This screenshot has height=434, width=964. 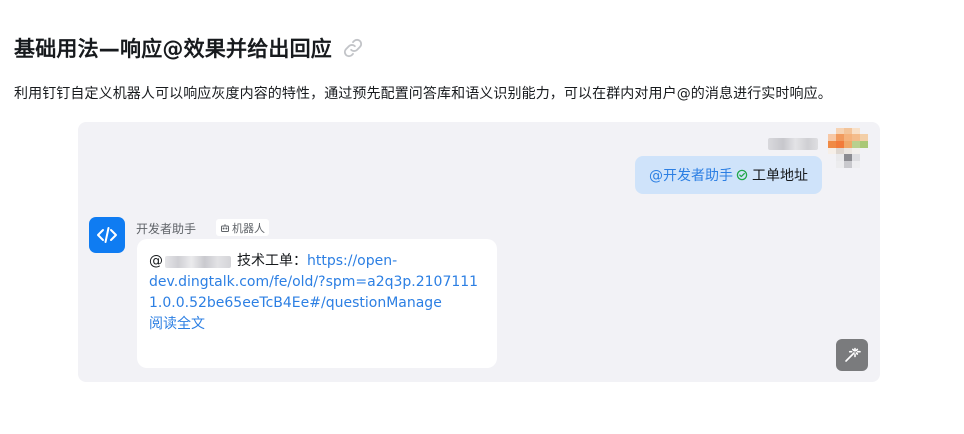 I want to click on magic-wand-icon, so click(x=853, y=354).